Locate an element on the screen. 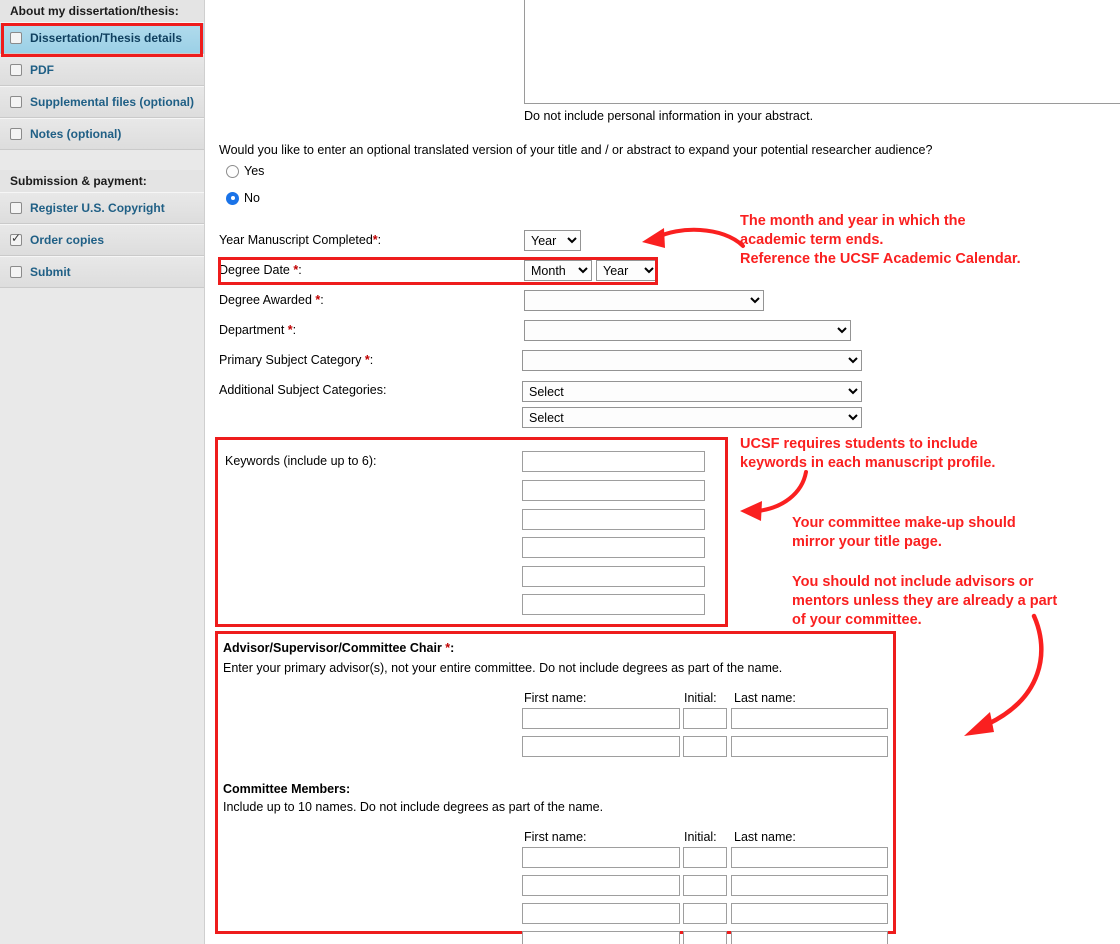 Image resolution: width=1120 pixels, height=944 pixels. year-manuscript-completed-select: Year is located at coordinates (552, 240).